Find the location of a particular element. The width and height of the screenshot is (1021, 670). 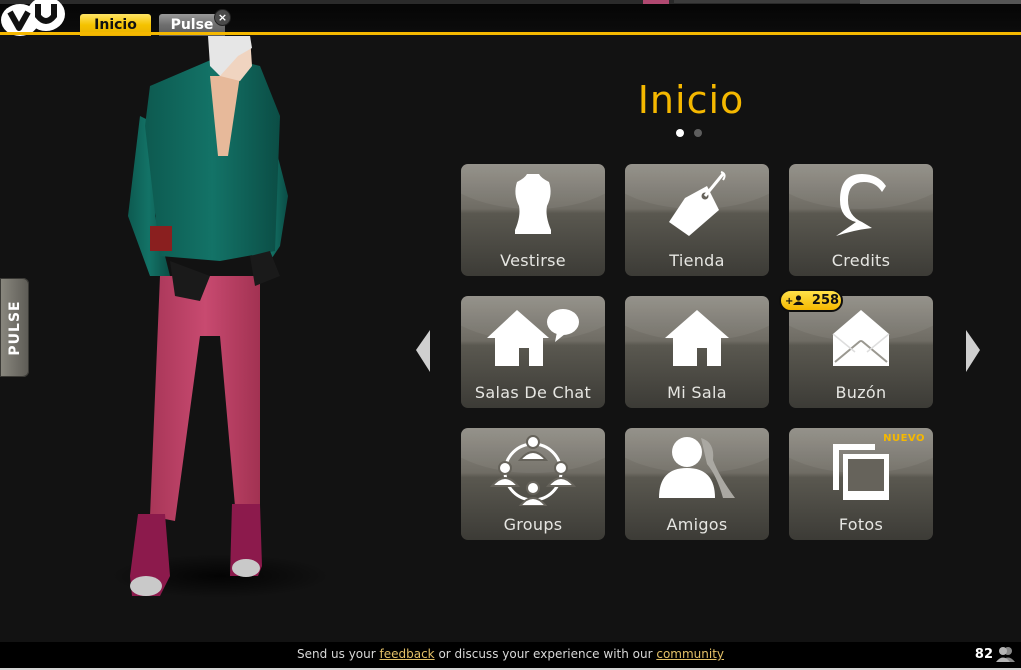

pulse-side-tab: PULSE is located at coordinates (14, 327).